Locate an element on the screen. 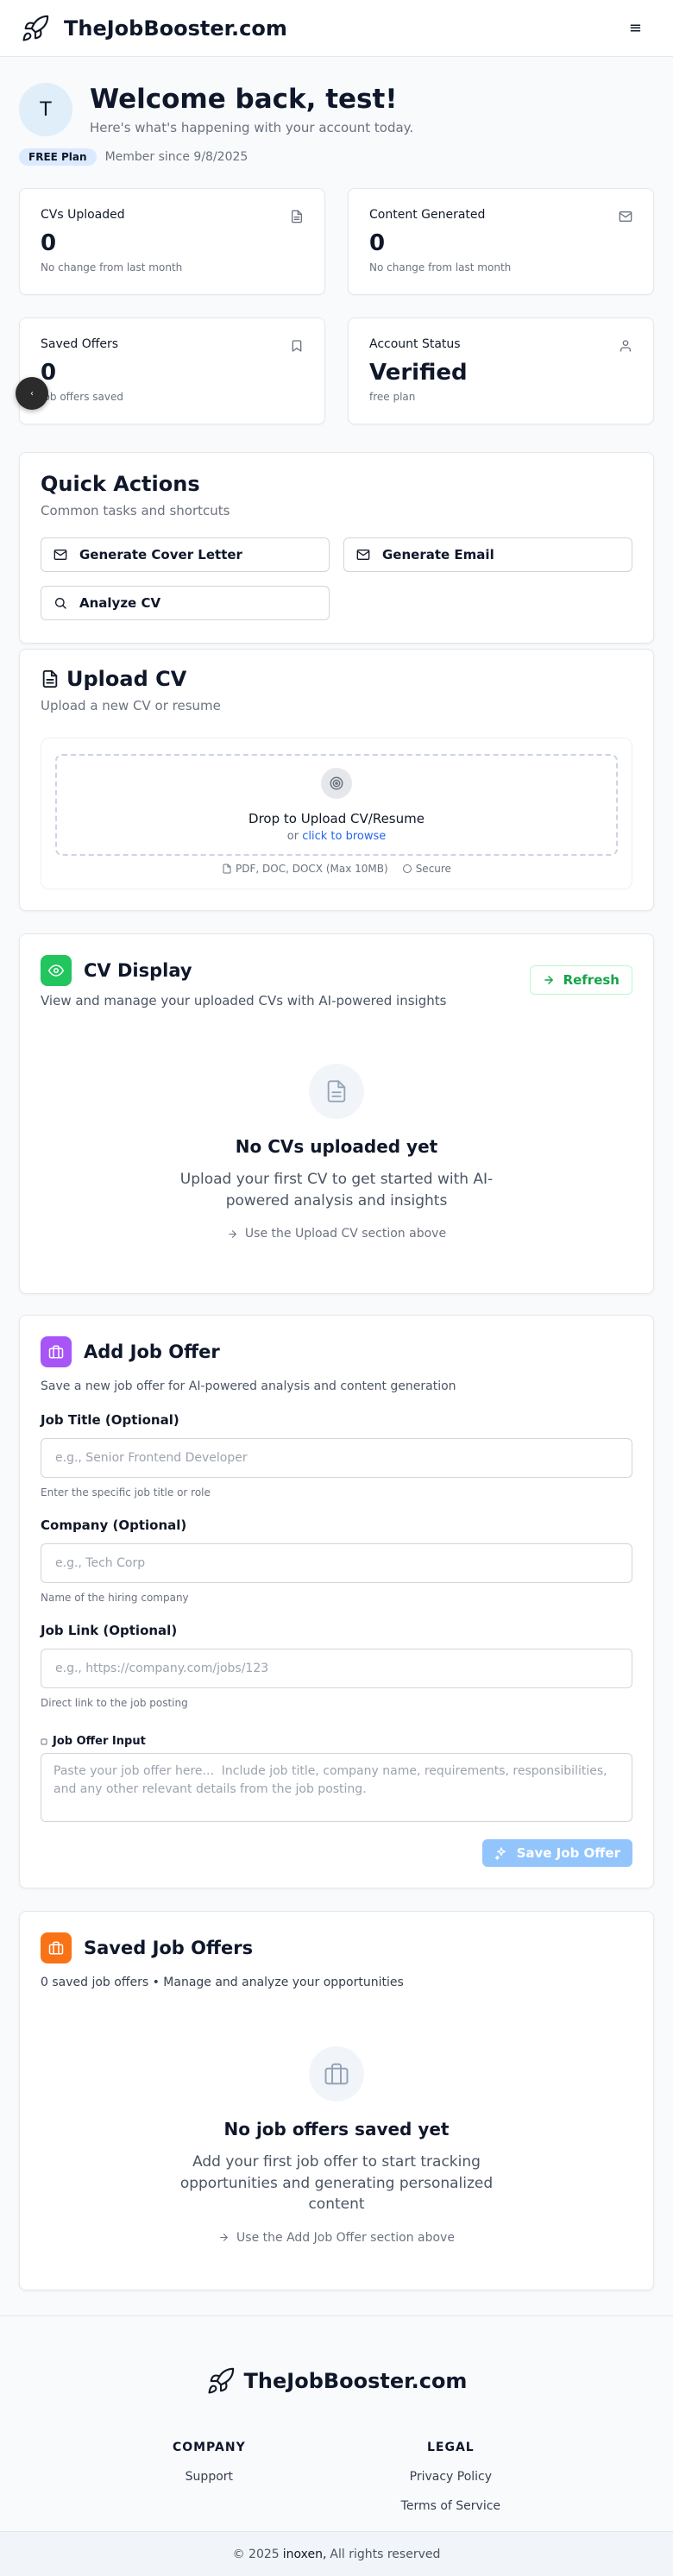 The width and height of the screenshot is (673, 2576). formats-note: PDF, DOC, DOCX (Max 10MB) is located at coordinates (305, 869).